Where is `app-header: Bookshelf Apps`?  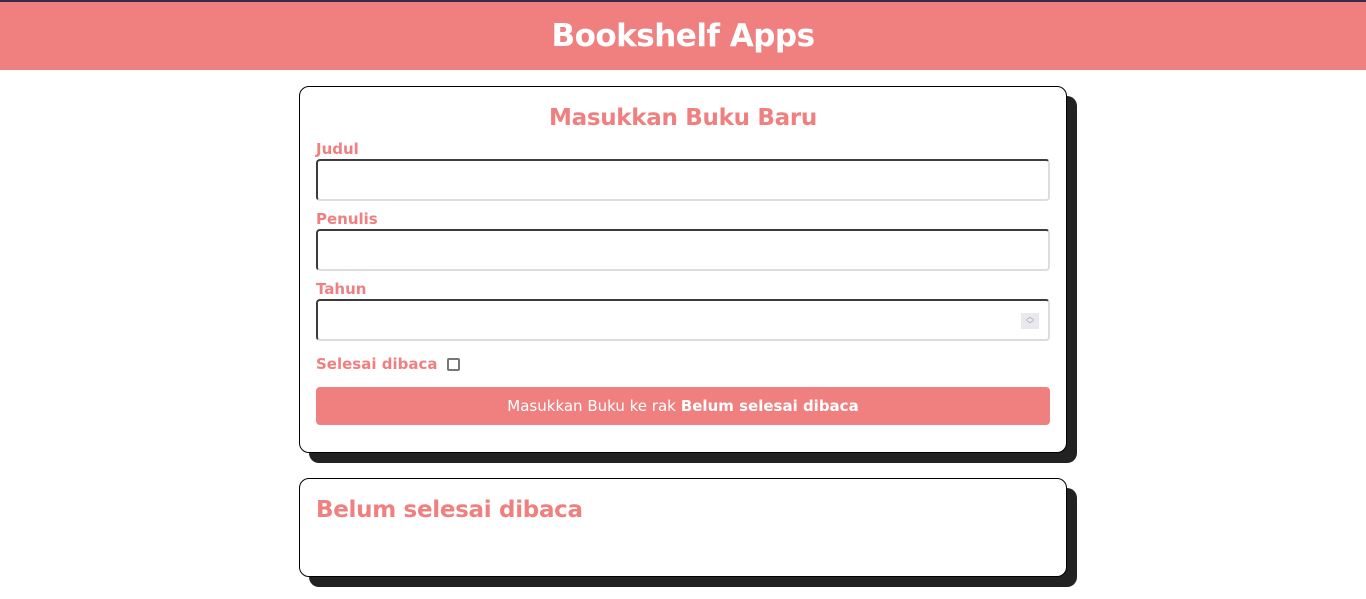 app-header: Bookshelf Apps is located at coordinates (683, 35).